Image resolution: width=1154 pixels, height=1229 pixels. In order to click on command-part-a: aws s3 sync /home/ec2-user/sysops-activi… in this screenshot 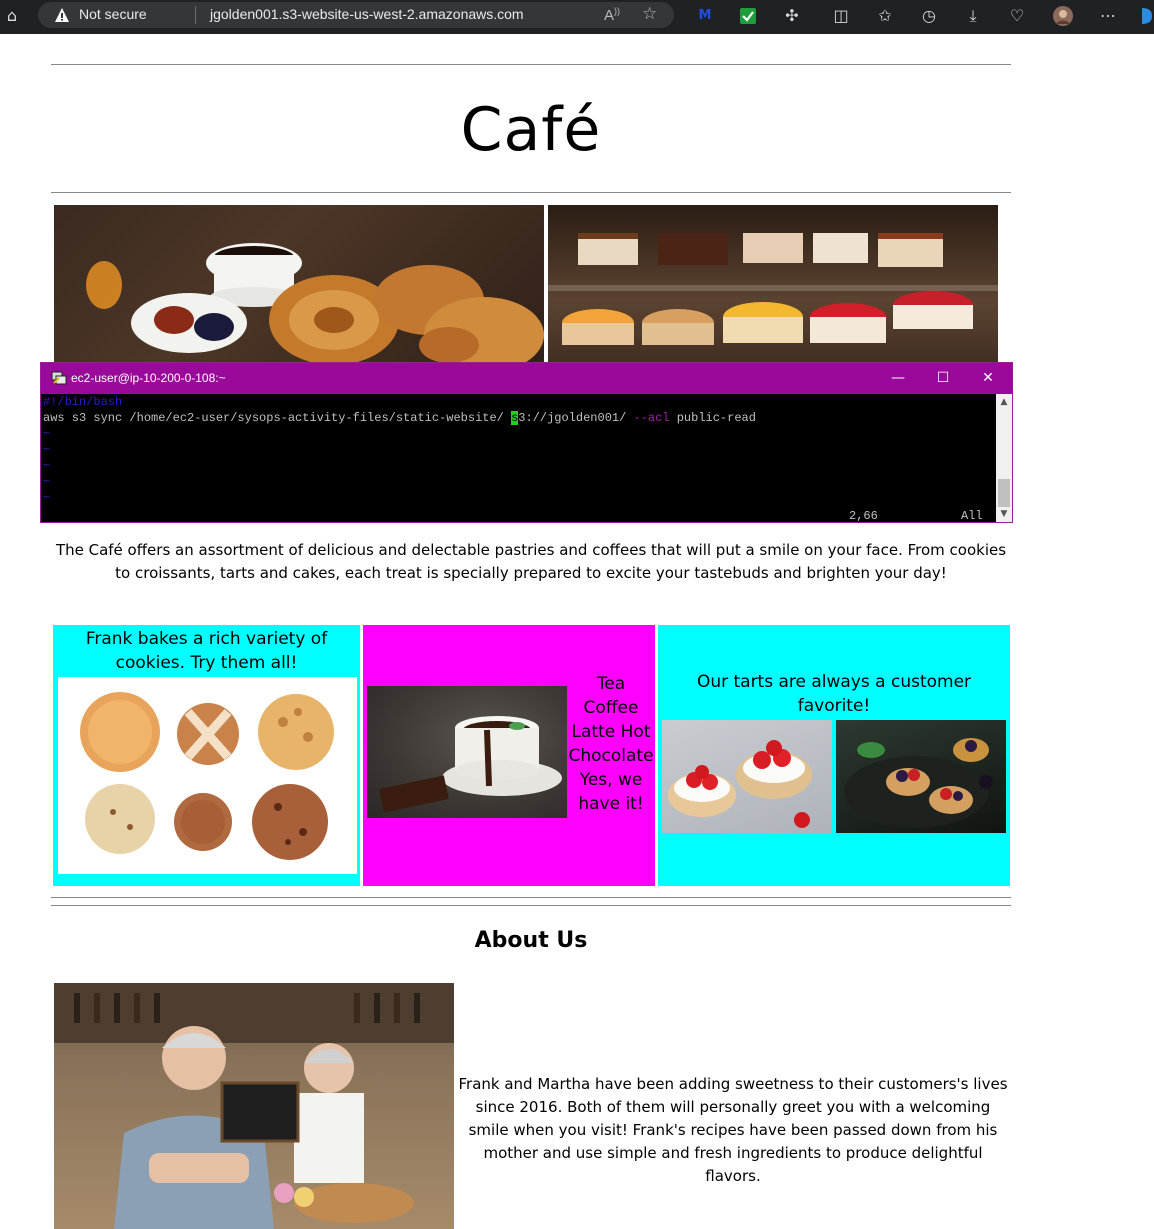, I will do `click(277, 418)`.